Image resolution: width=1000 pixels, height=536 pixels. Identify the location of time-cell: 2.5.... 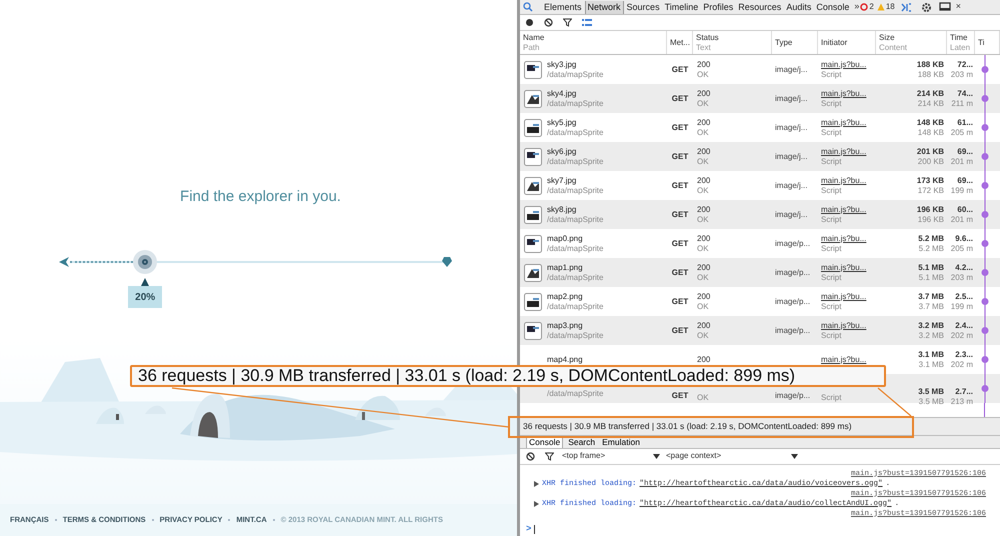
(964, 297).